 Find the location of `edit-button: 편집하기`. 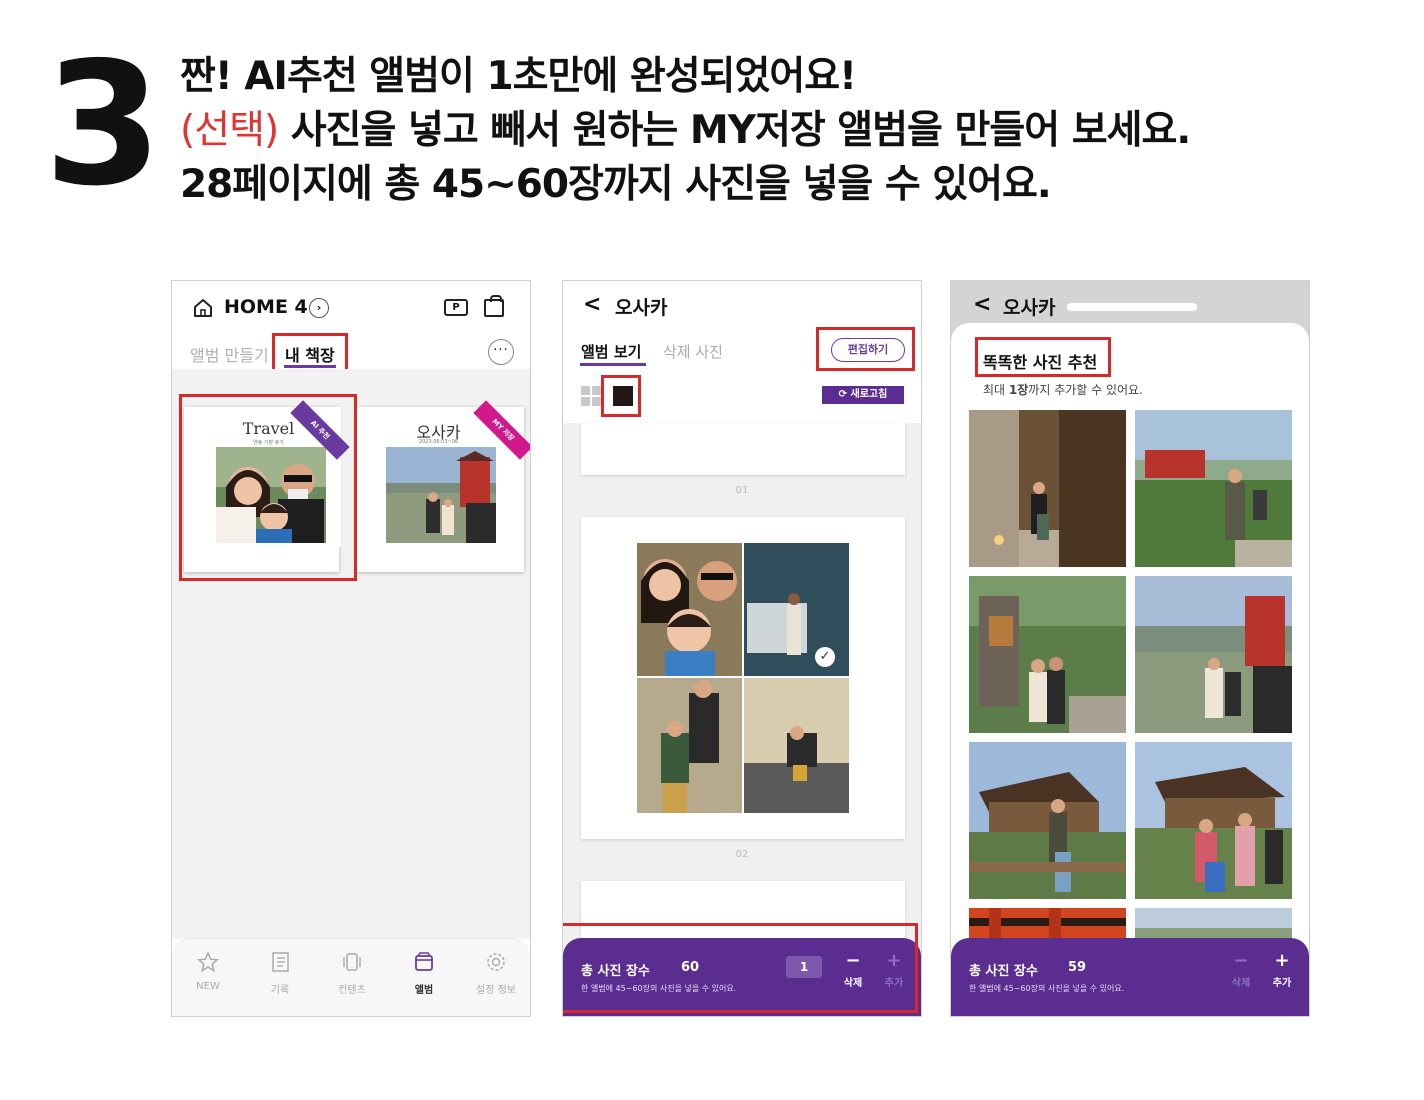

edit-button: 편집하기 is located at coordinates (868, 350).